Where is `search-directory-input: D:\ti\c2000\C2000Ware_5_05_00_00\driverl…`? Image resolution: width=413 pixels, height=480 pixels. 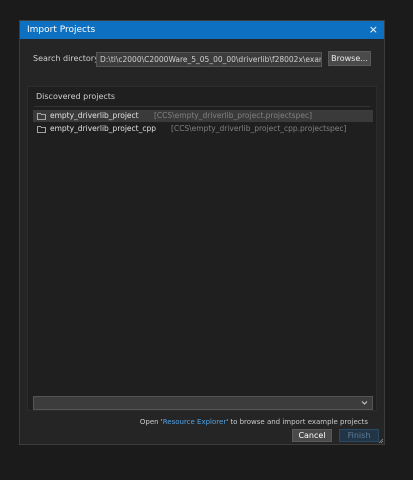 search-directory-input: D:\ti\c2000\C2000Ware_5_05_00_00\driverl… is located at coordinates (209, 59).